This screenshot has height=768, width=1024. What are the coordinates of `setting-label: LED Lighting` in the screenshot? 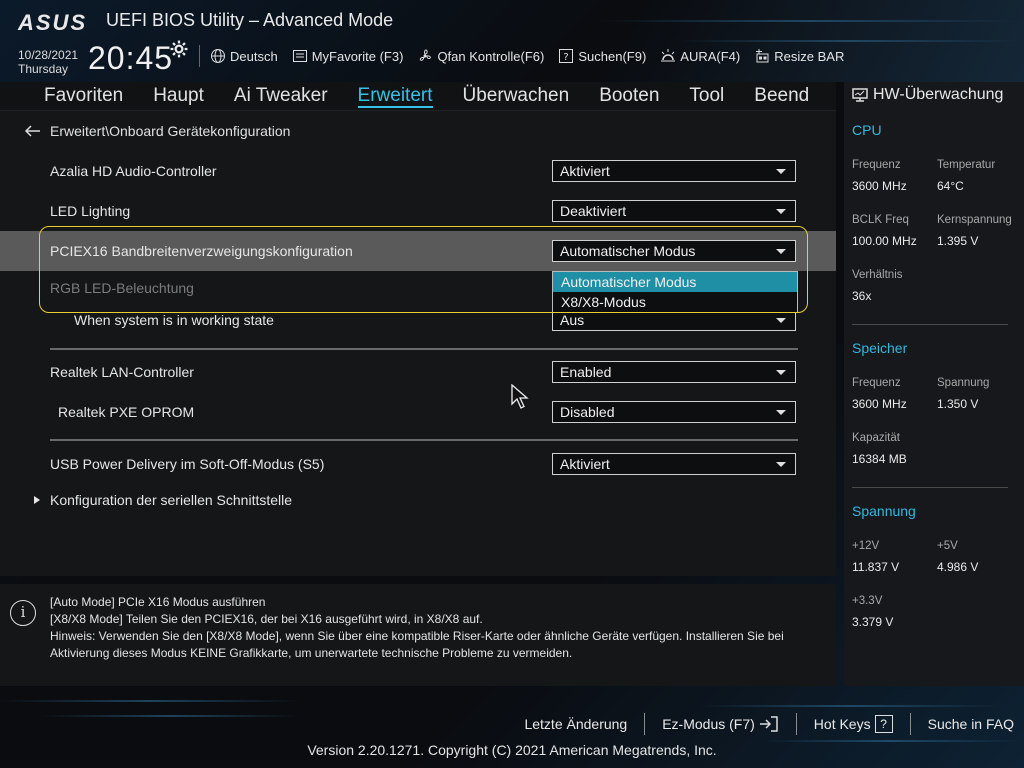 It's located at (90, 211).